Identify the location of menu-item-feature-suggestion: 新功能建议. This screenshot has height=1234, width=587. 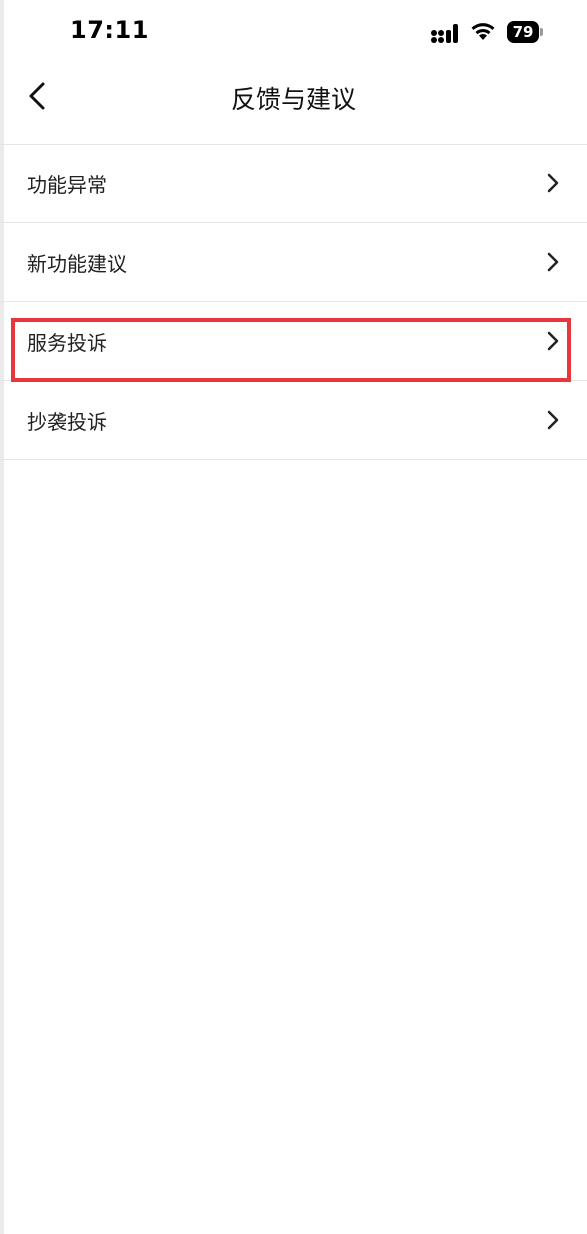
(293, 262).